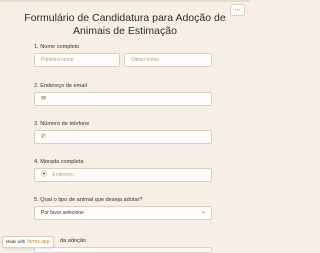  I want to click on chevron-down-icon: ⌄, so click(203, 212).